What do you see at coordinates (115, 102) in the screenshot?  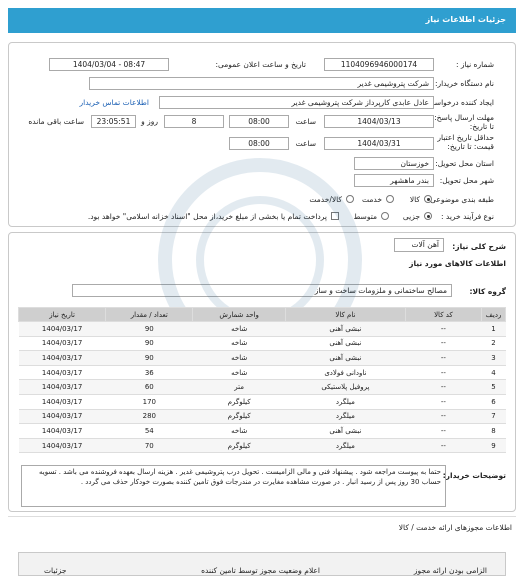 I see `buyer-contact-link: اطلاعات تماس خریدار` at bounding box center [115, 102].